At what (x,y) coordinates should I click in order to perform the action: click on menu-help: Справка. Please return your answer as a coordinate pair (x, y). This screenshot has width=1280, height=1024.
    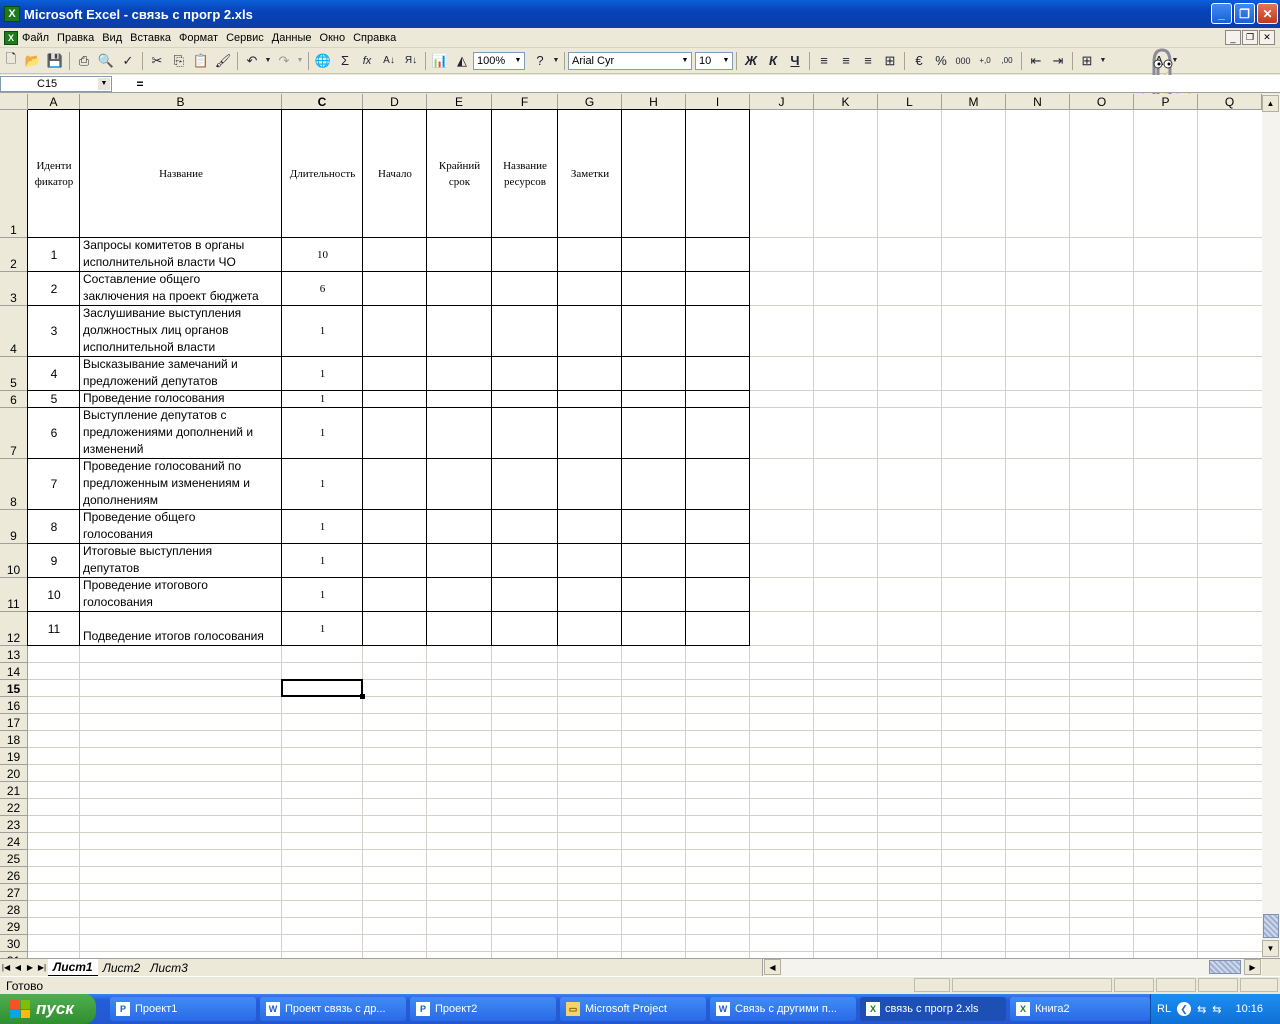
    Looking at the image, I should click on (374, 38).